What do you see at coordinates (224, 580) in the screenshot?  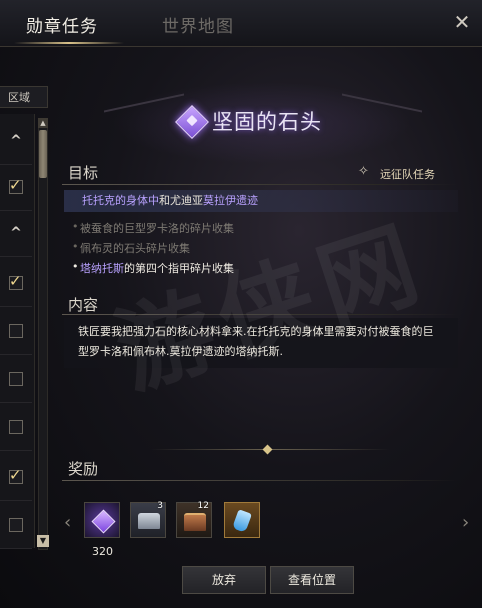 I see `abandon-button: 放弃` at bounding box center [224, 580].